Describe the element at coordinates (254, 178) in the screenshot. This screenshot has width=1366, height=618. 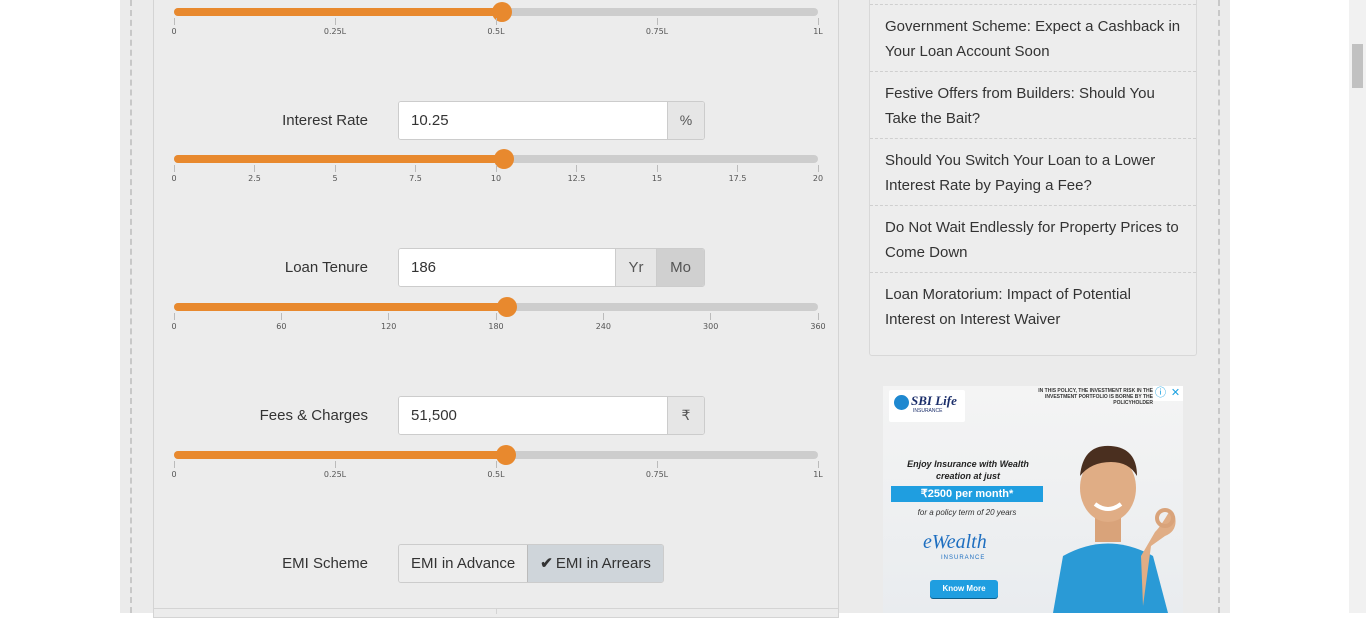
I see `slider-tick-label: 2.5` at that location.